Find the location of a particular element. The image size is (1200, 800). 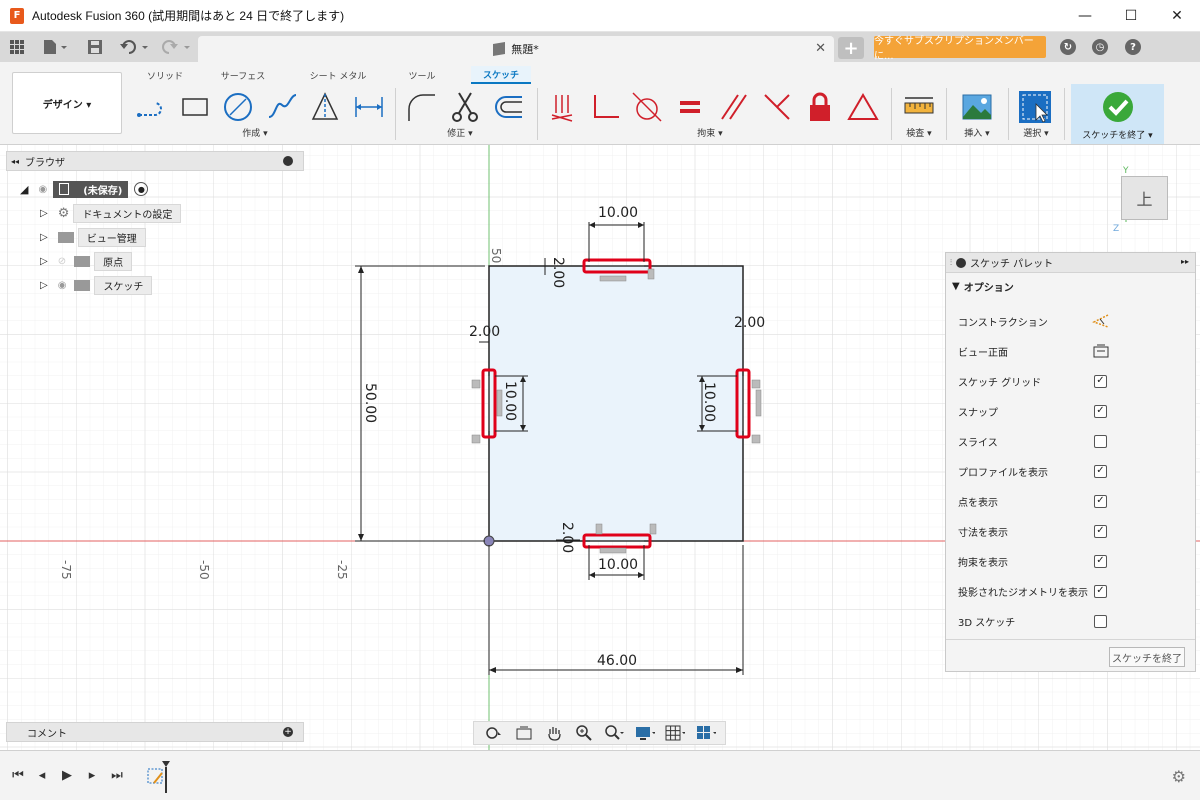

3d-sketch-checkbox is located at coordinates (1100, 621).